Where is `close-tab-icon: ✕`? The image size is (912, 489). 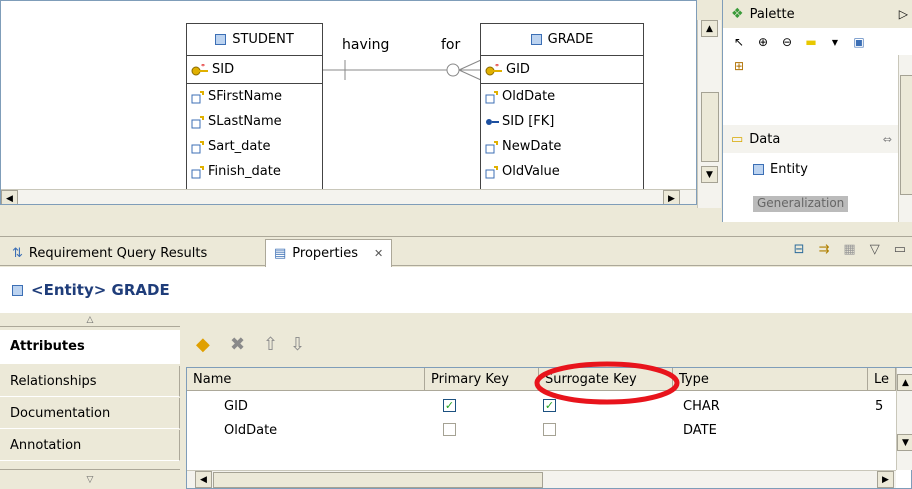
close-tab-icon: ✕ is located at coordinates (378, 253).